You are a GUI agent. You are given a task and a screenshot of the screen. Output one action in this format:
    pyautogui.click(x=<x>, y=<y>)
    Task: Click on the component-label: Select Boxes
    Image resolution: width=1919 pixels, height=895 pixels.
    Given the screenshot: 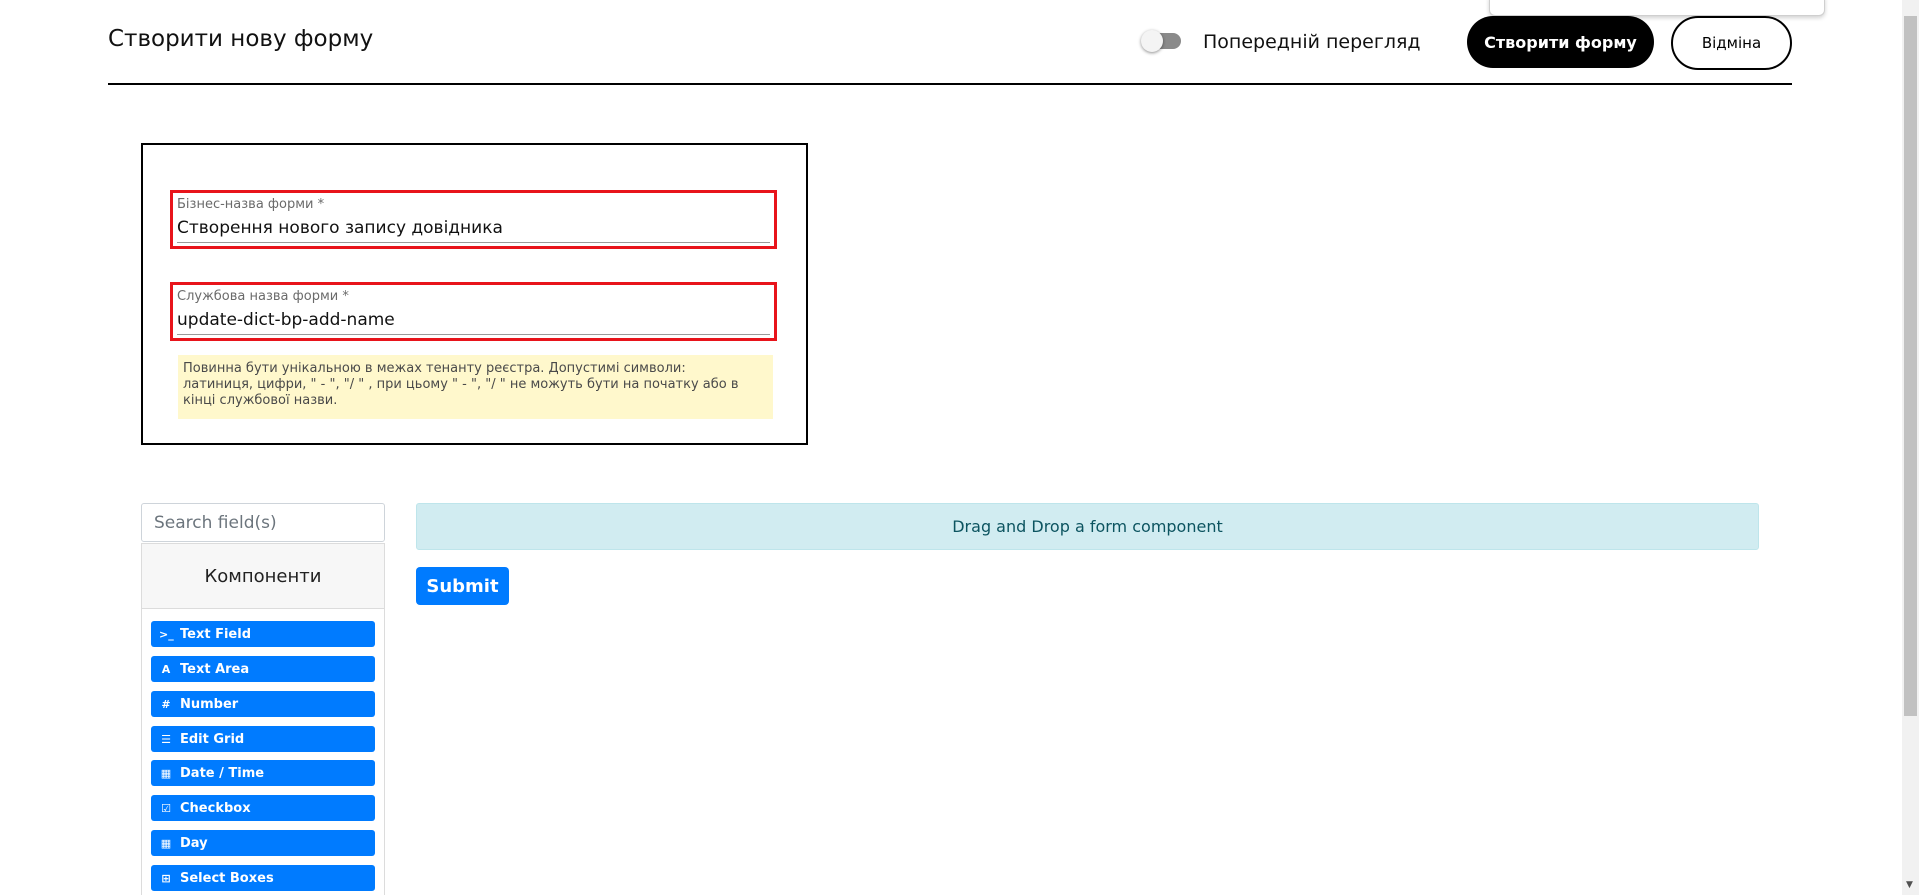 What is the action you would take?
    pyautogui.click(x=227, y=878)
    